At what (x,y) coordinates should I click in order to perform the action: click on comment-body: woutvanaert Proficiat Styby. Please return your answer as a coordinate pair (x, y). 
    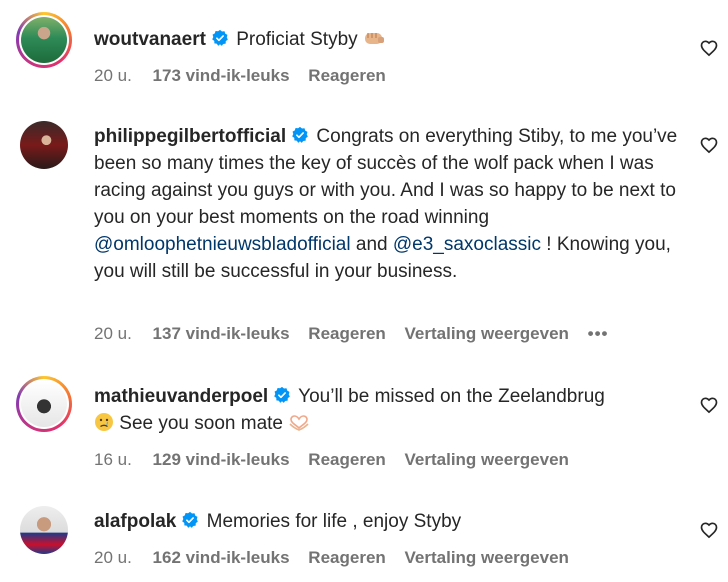
    Looking at the image, I should click on (389, 41).